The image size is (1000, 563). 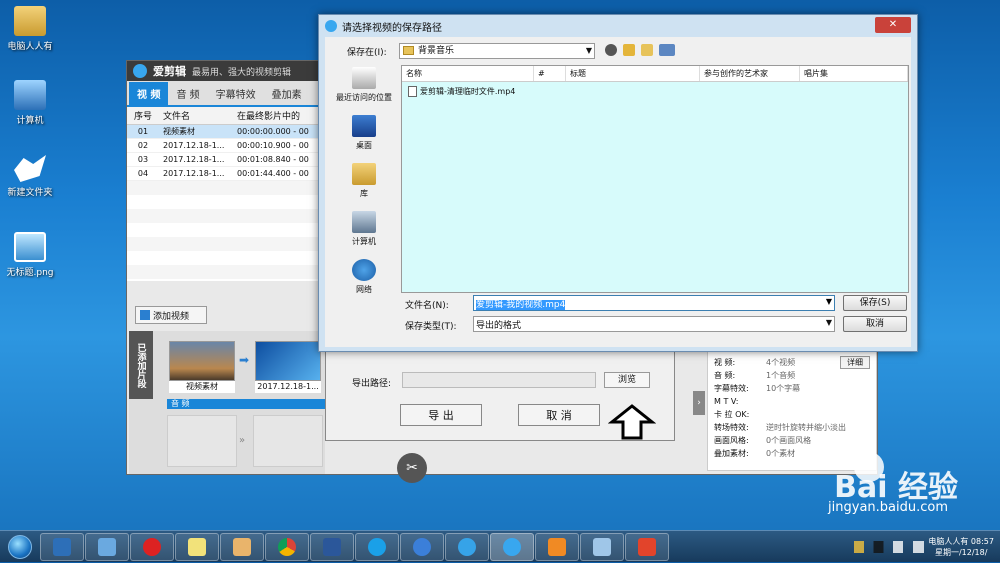 I want to click on place-network: 网络, so click(x=364, y=277).